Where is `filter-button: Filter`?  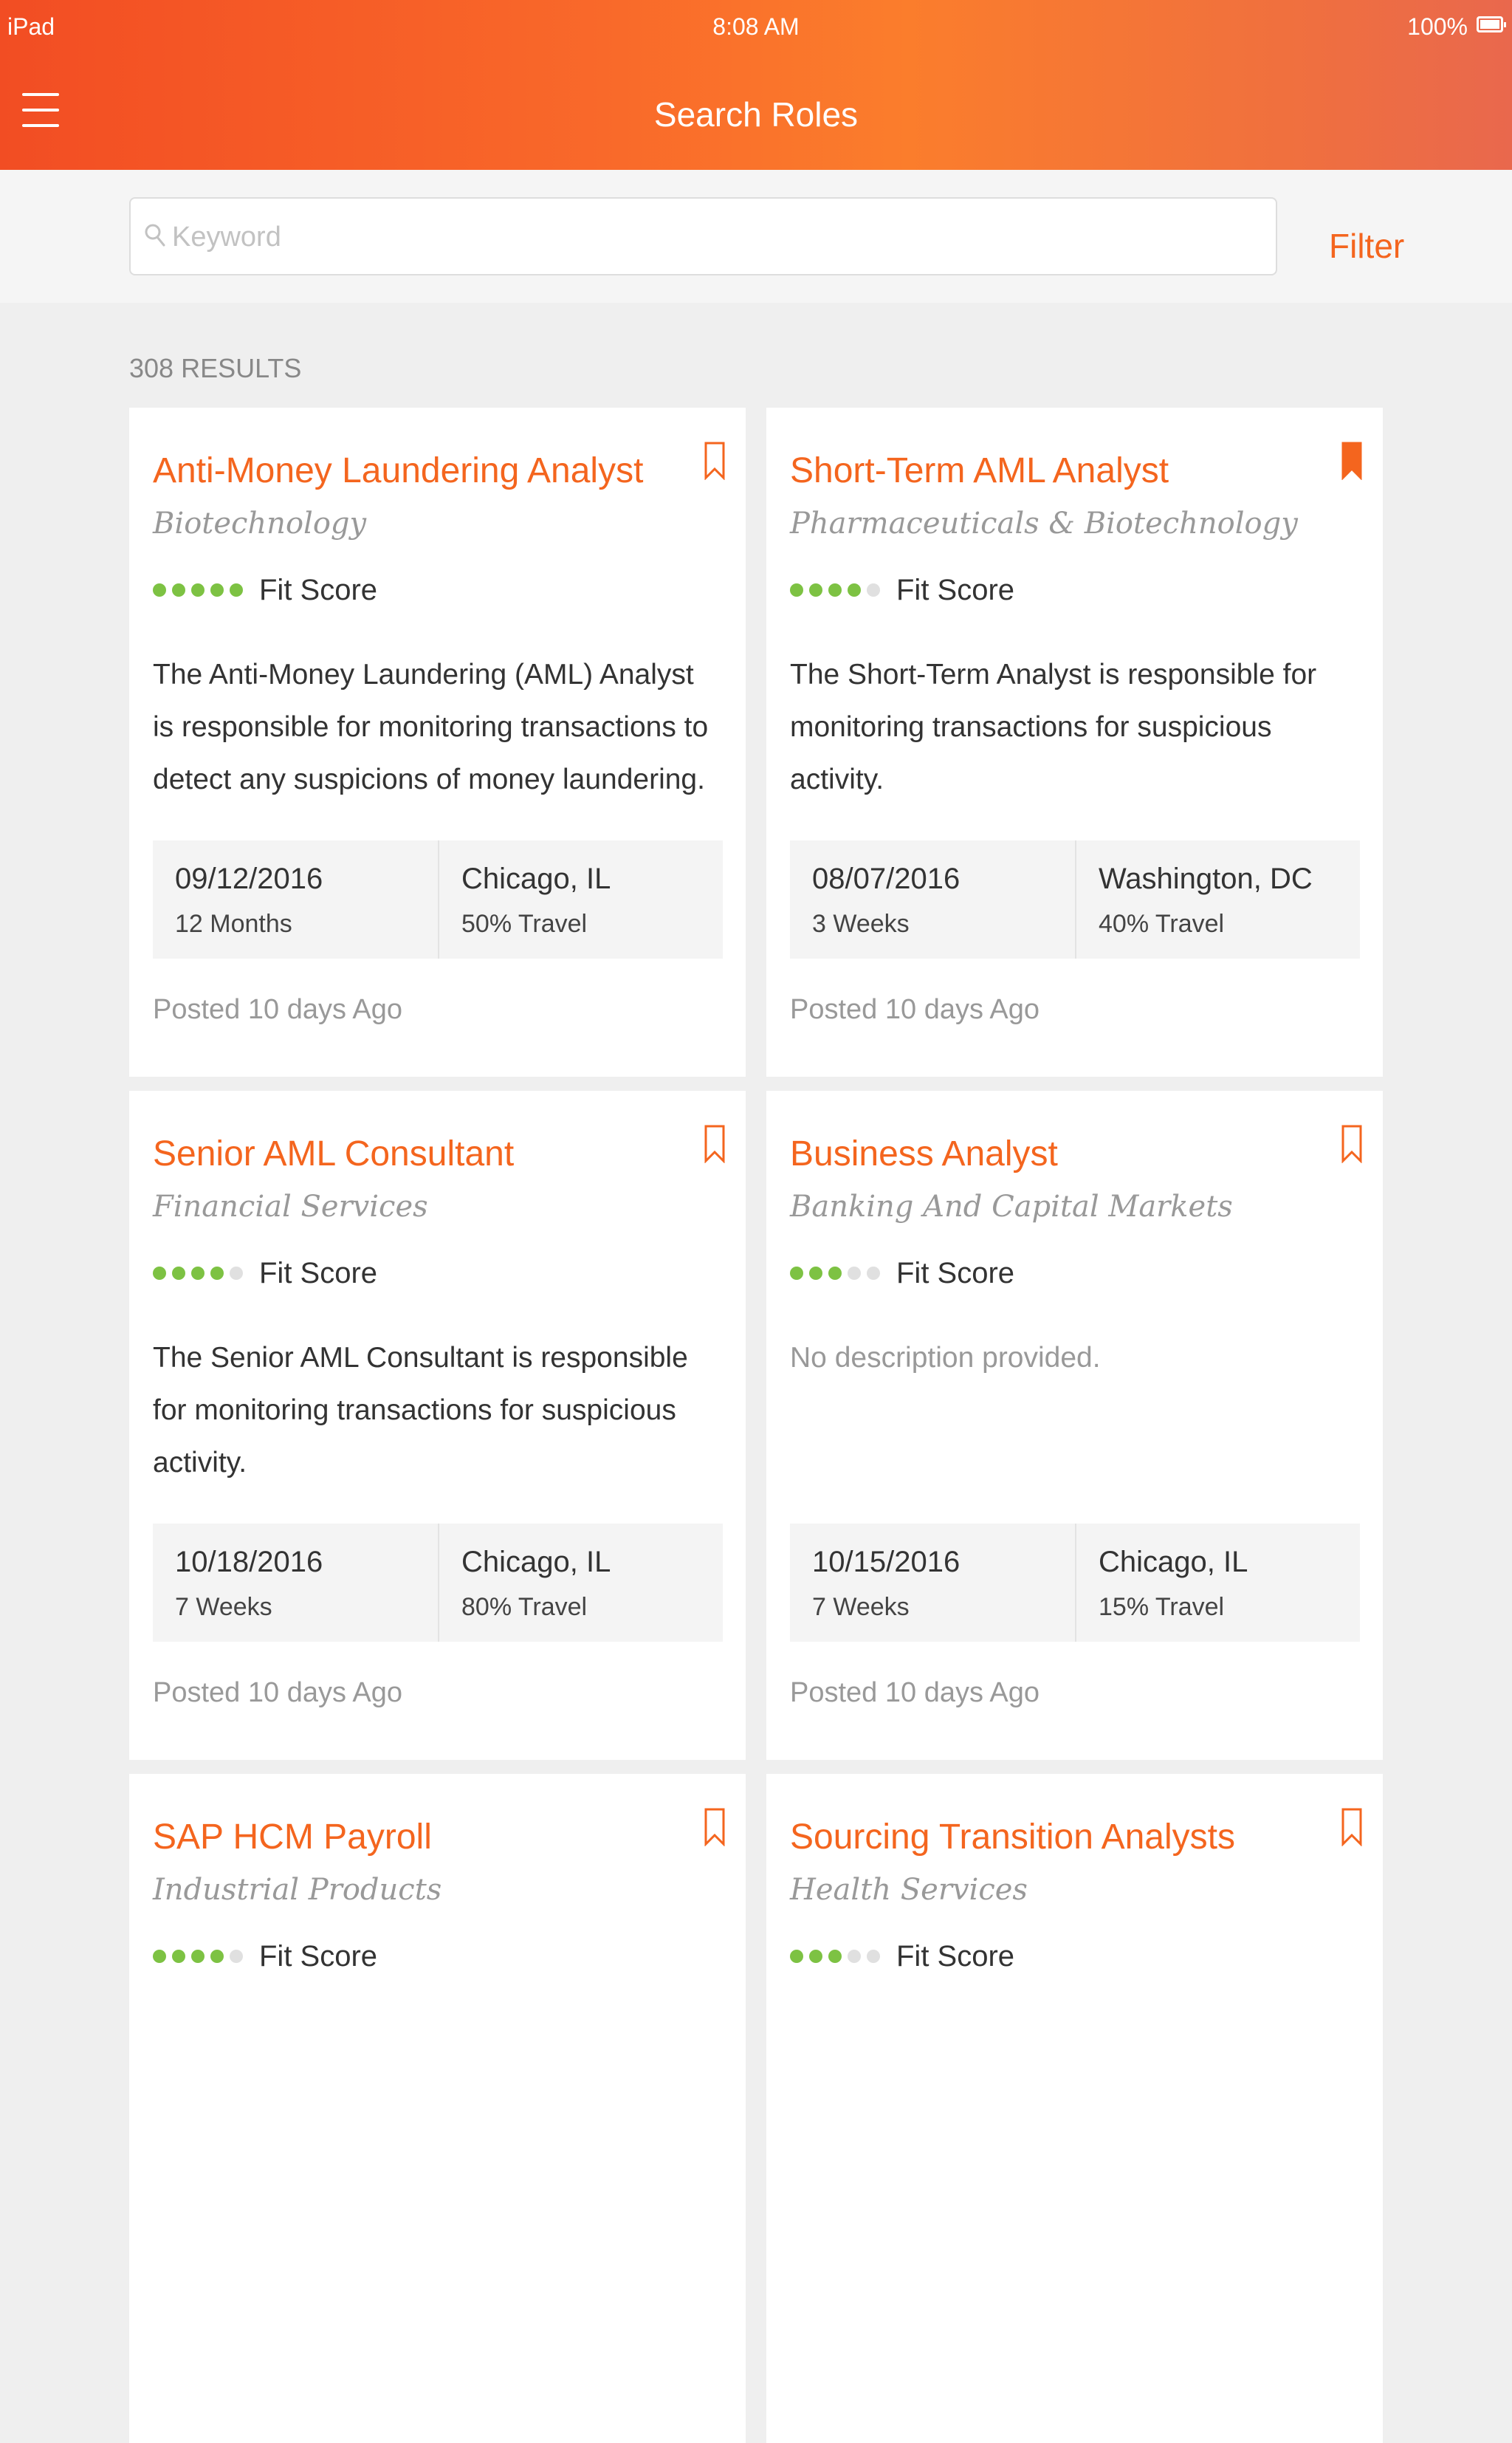 filter-button: Filter is located at coordinates (1366, 246).